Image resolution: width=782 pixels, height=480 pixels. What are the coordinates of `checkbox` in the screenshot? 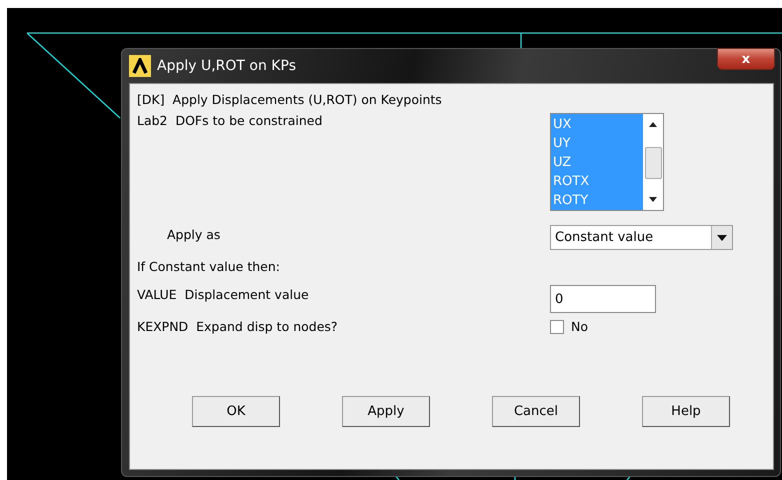 It's located at (557, 327).